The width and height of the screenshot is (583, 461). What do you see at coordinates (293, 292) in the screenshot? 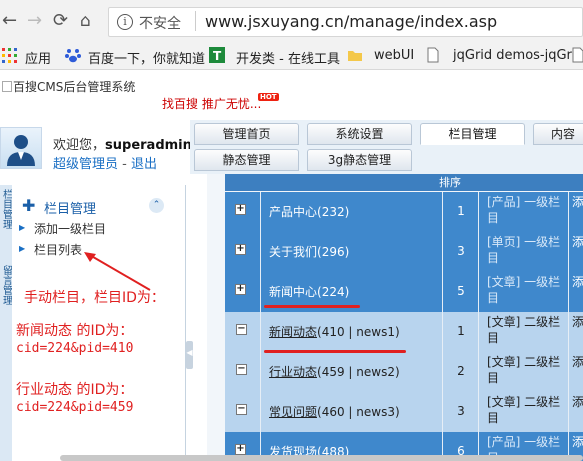
I see `column-name-link: 新闻中心` at bounding box center [293, 292].